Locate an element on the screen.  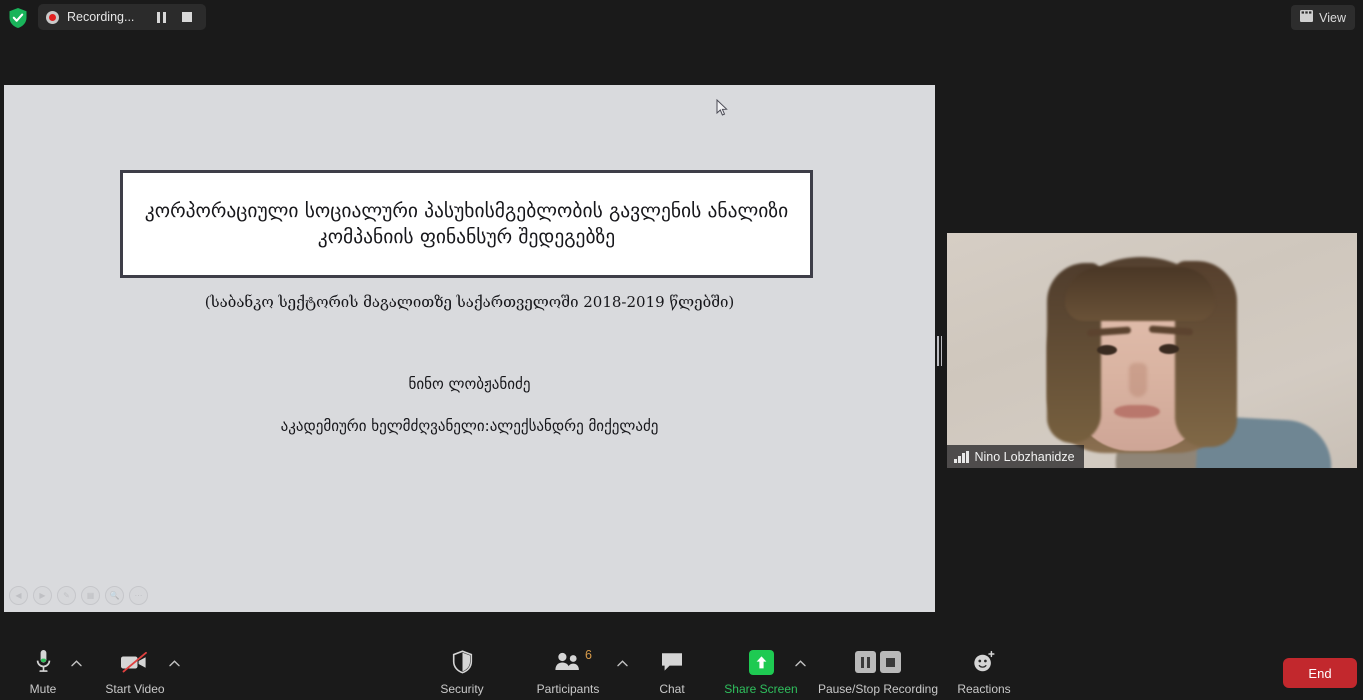
pause-stop-icon is located at coordinates (878, 662).